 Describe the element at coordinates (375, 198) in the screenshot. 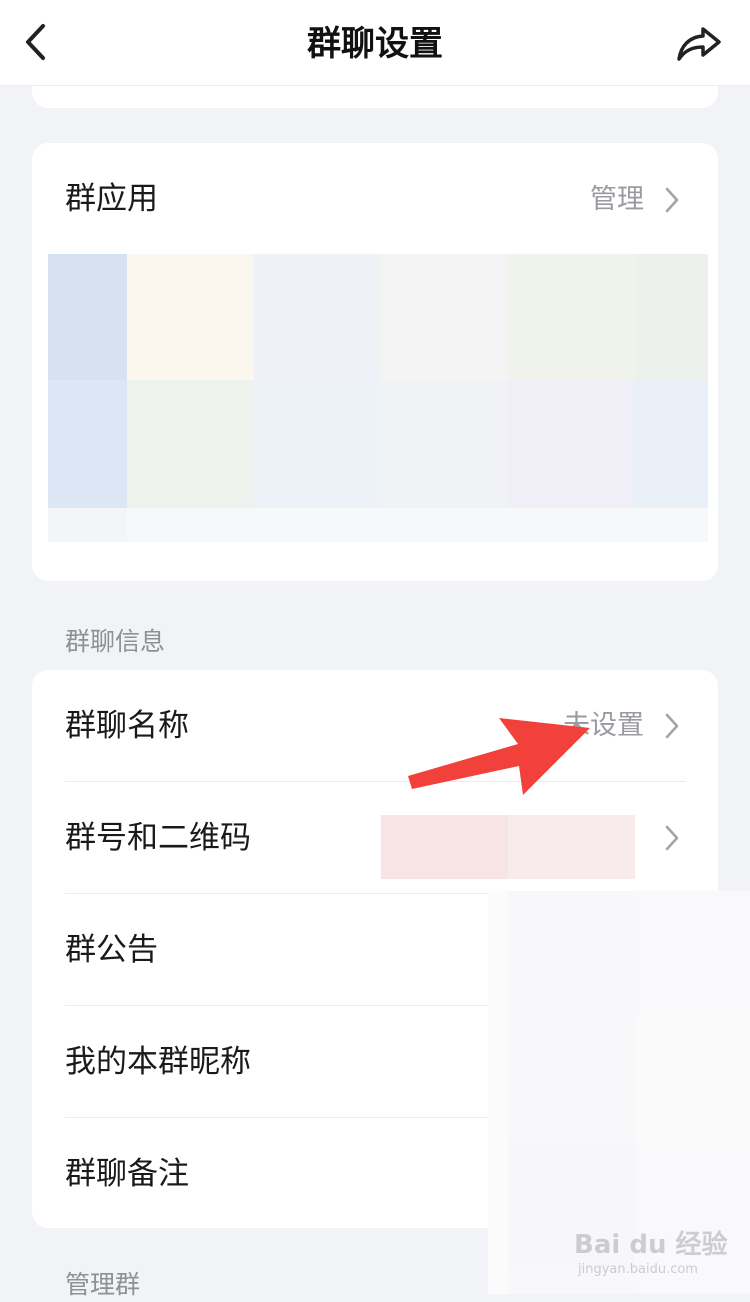

I see `group-apps-header: 群应用 管理` at that location.